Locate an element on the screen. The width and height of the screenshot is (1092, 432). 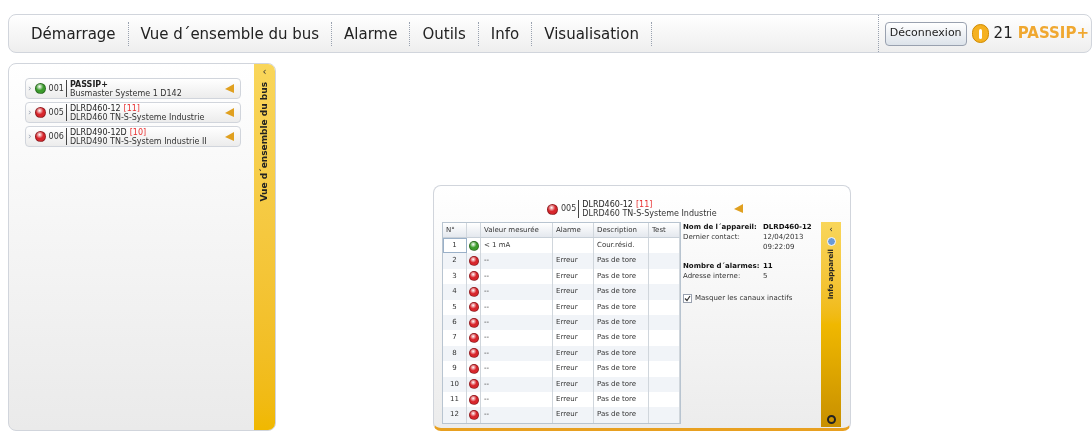
brand-logo: PASSIP+ is located at coordinates (1053, 34).